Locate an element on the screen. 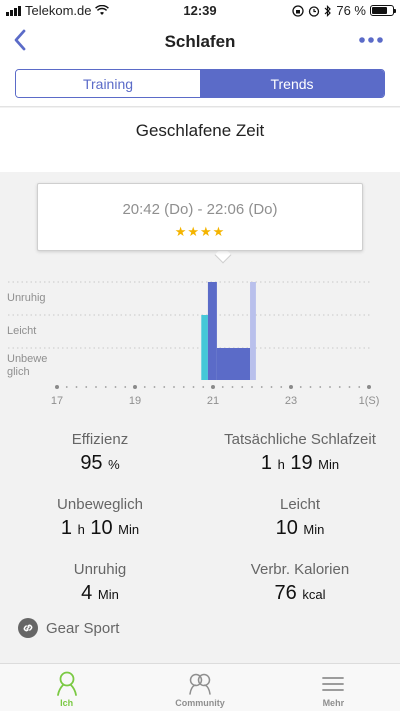  level-label-motionless-2: glich is located at coordinates (18, 372).